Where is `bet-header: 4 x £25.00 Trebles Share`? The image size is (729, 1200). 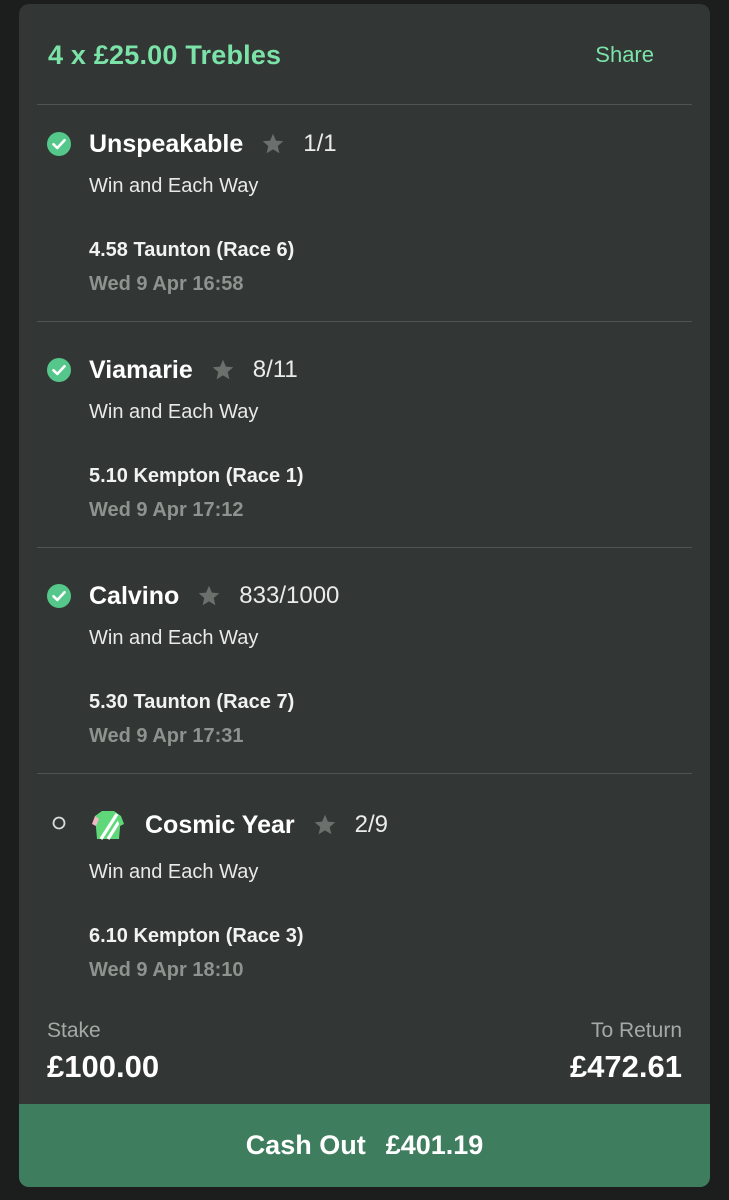 bet-header: 4 x £25.00 Trebles Share is located at coordinates (364, 54).